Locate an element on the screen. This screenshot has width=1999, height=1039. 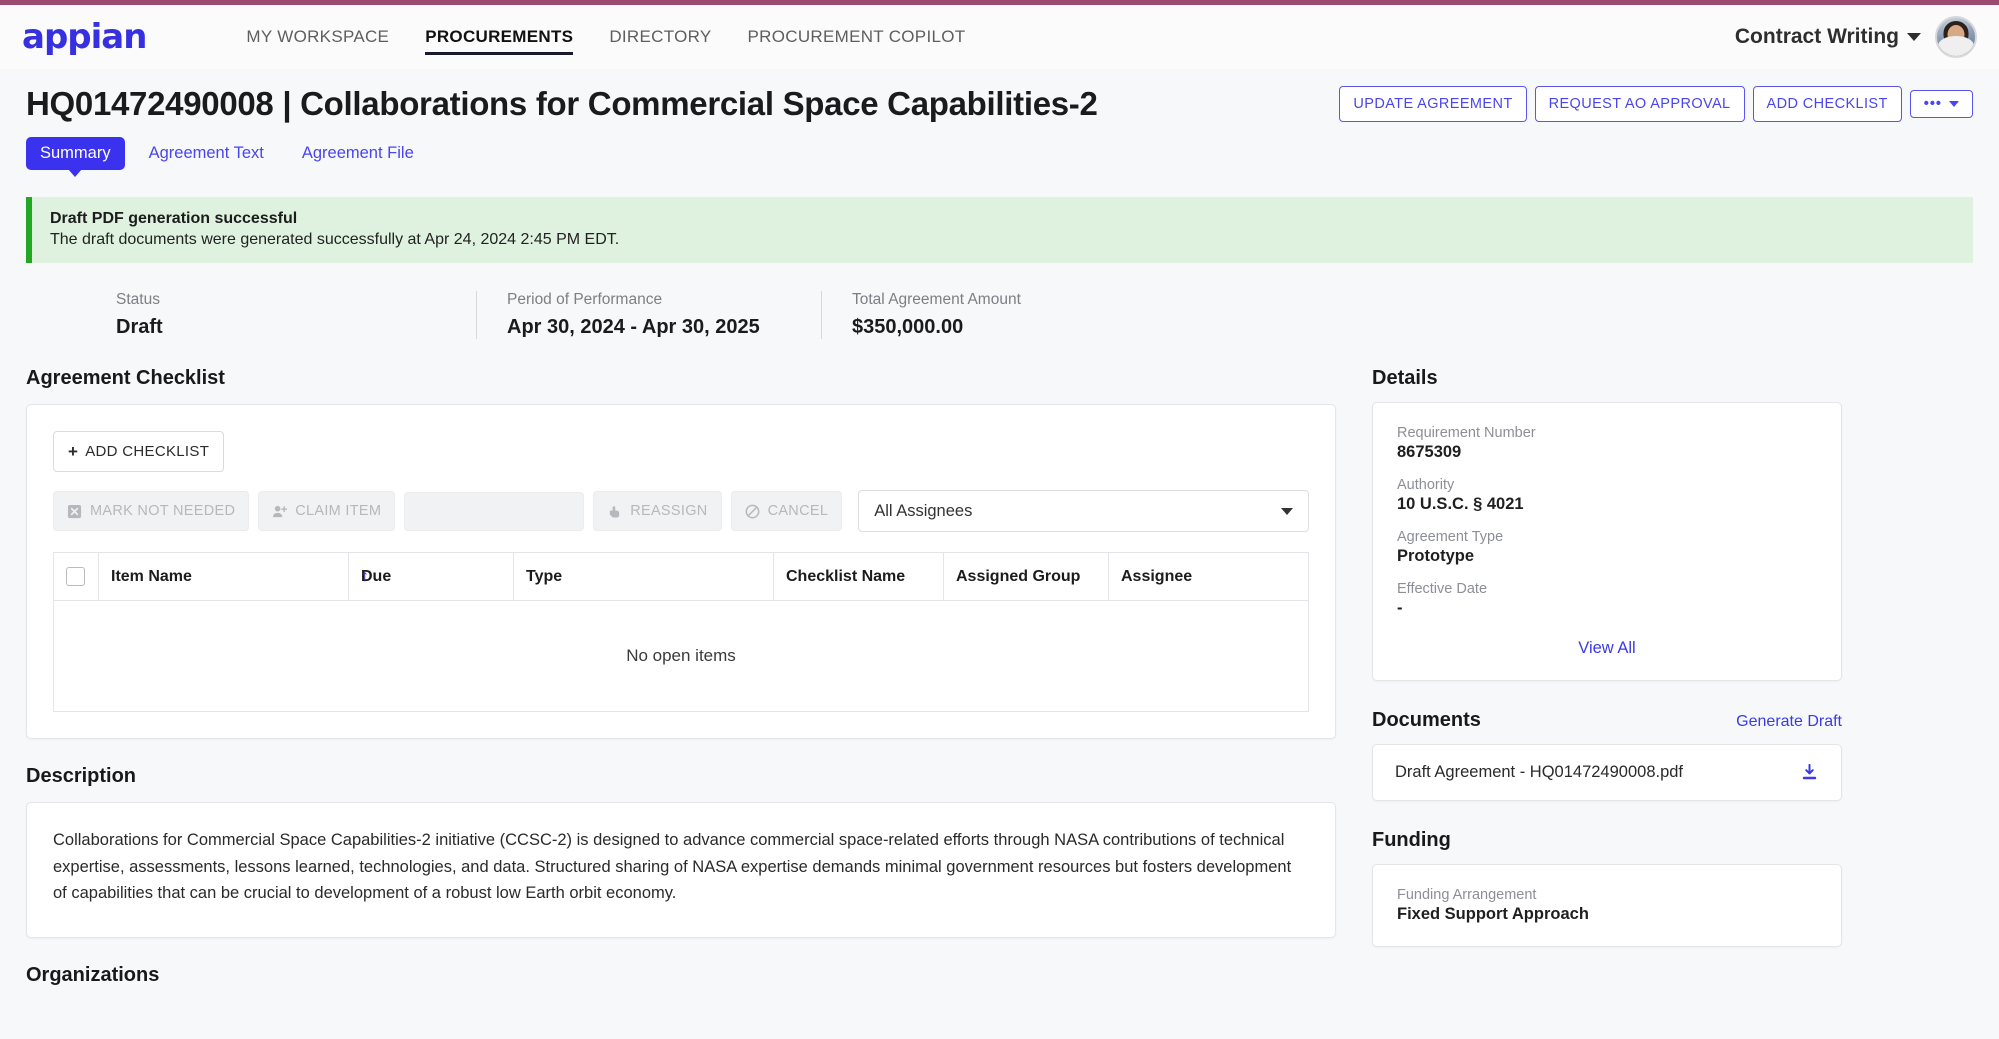
summary-label: Status is located at coordinates (138, 299).